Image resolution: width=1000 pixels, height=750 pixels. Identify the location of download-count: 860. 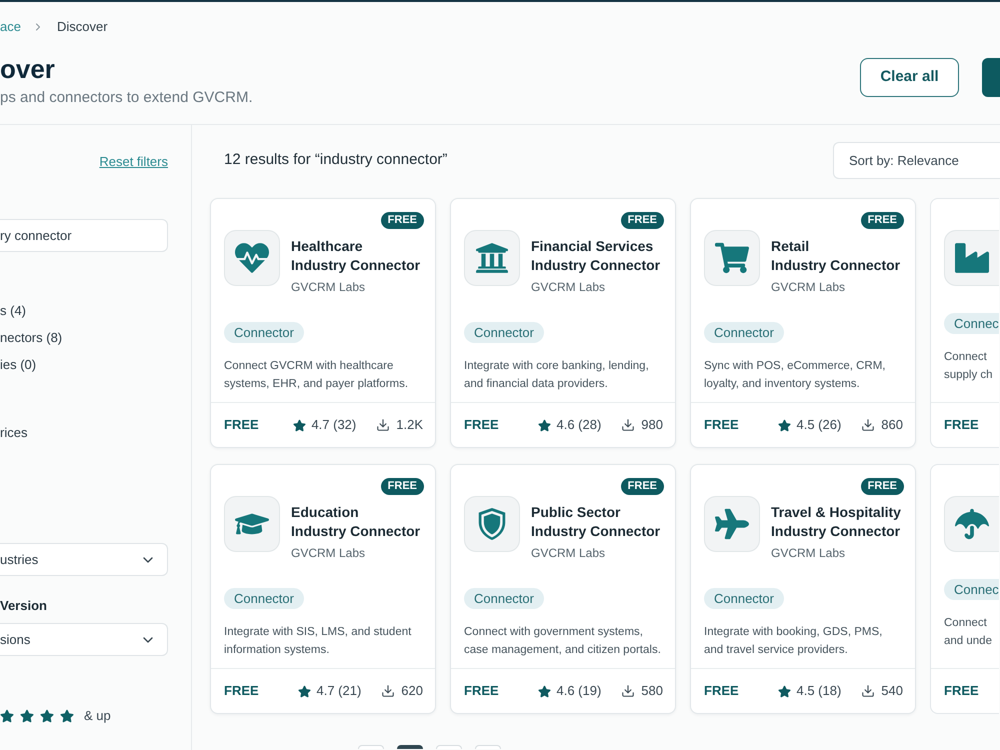
(892, 425).